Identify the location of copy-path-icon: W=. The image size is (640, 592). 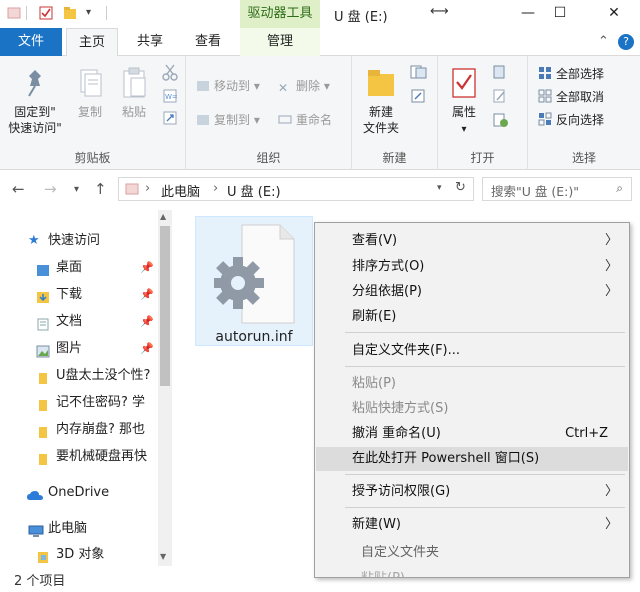
(170, 98).